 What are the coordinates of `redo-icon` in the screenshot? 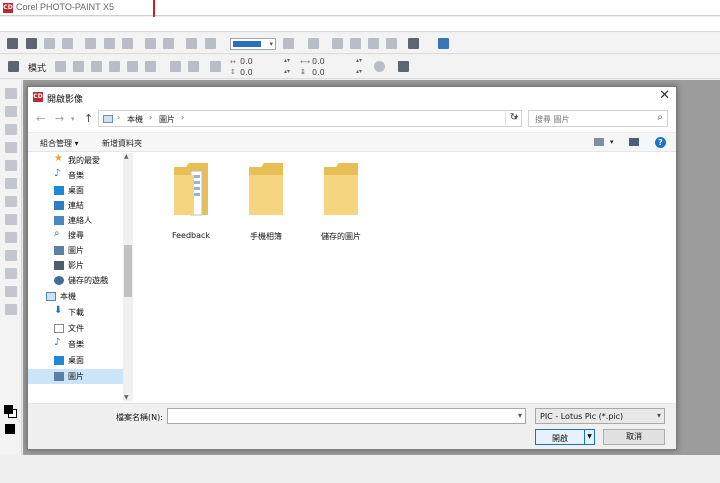 It's located at (168, 43).